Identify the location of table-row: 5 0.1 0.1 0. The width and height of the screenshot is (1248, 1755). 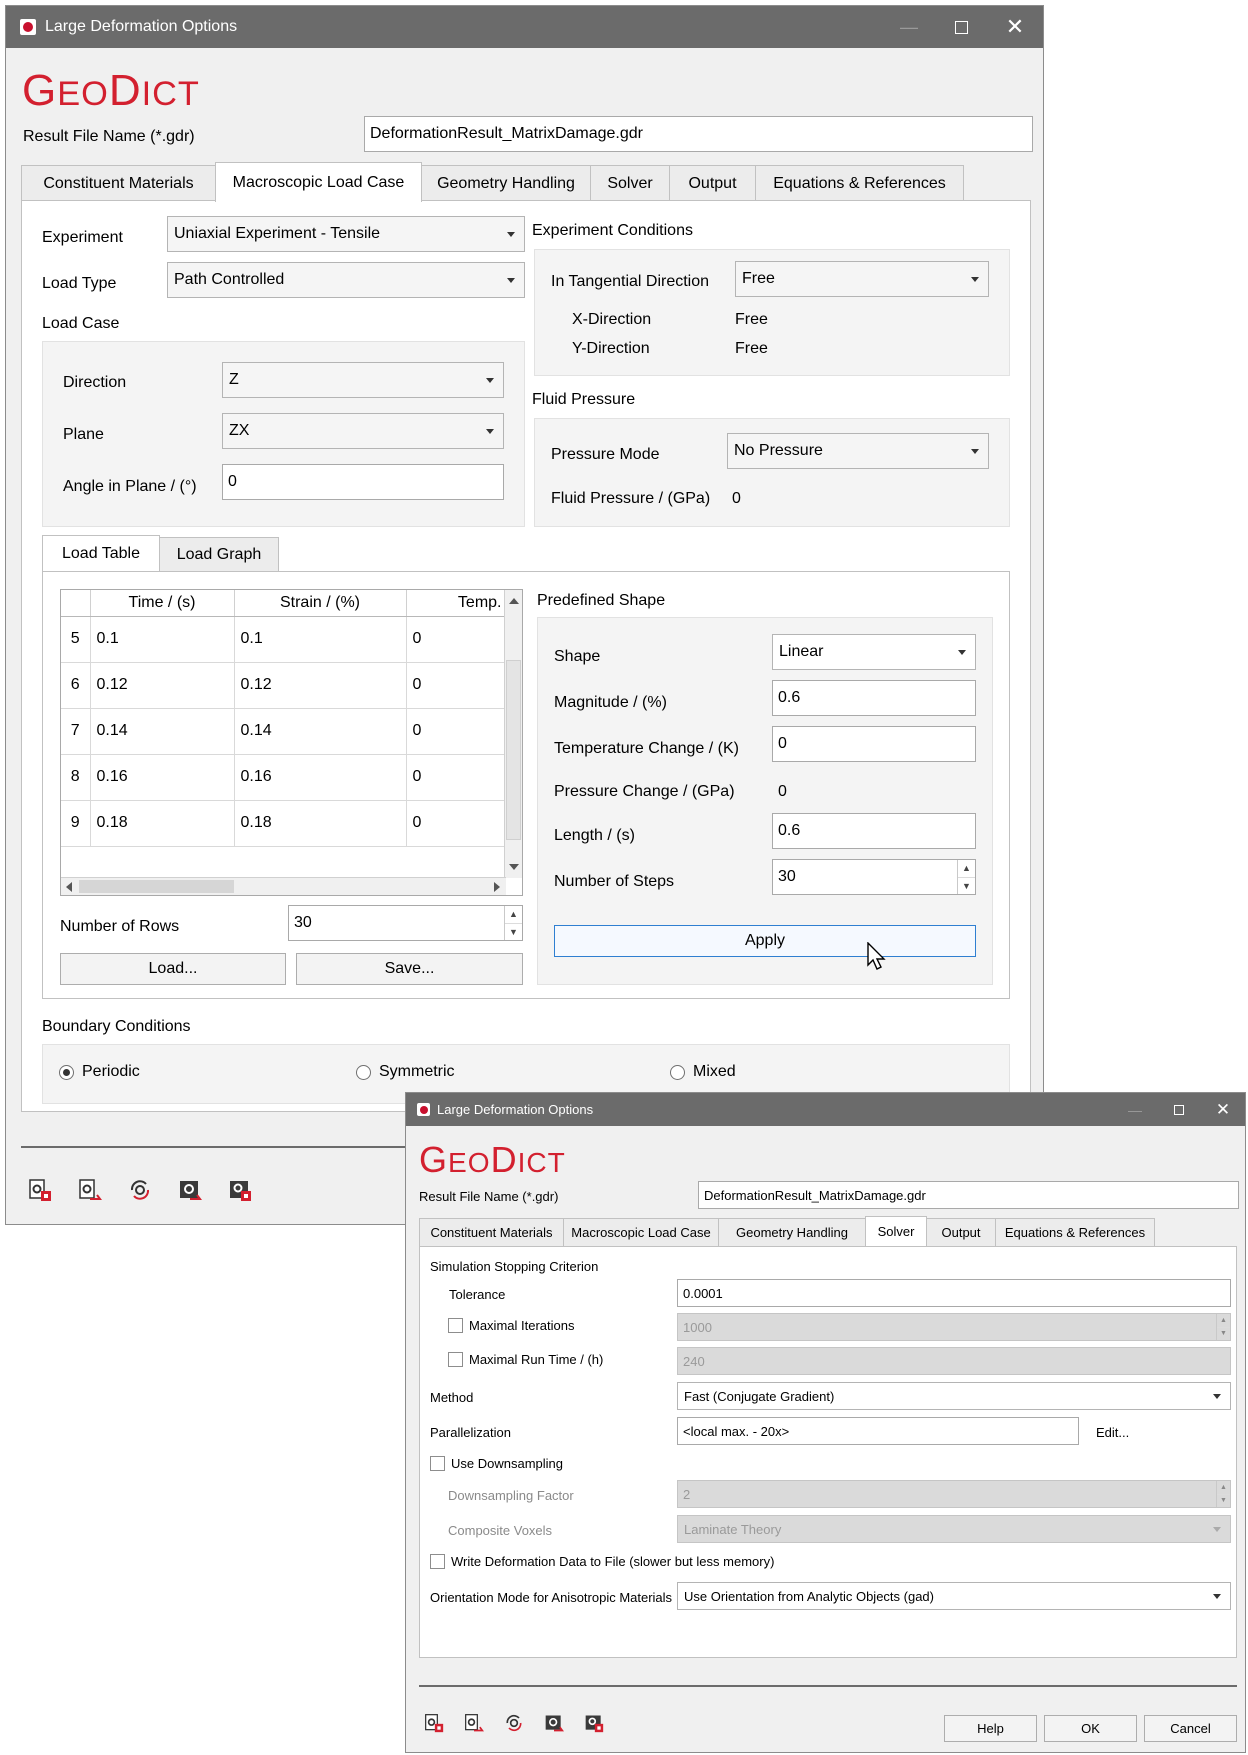
(284, 639).